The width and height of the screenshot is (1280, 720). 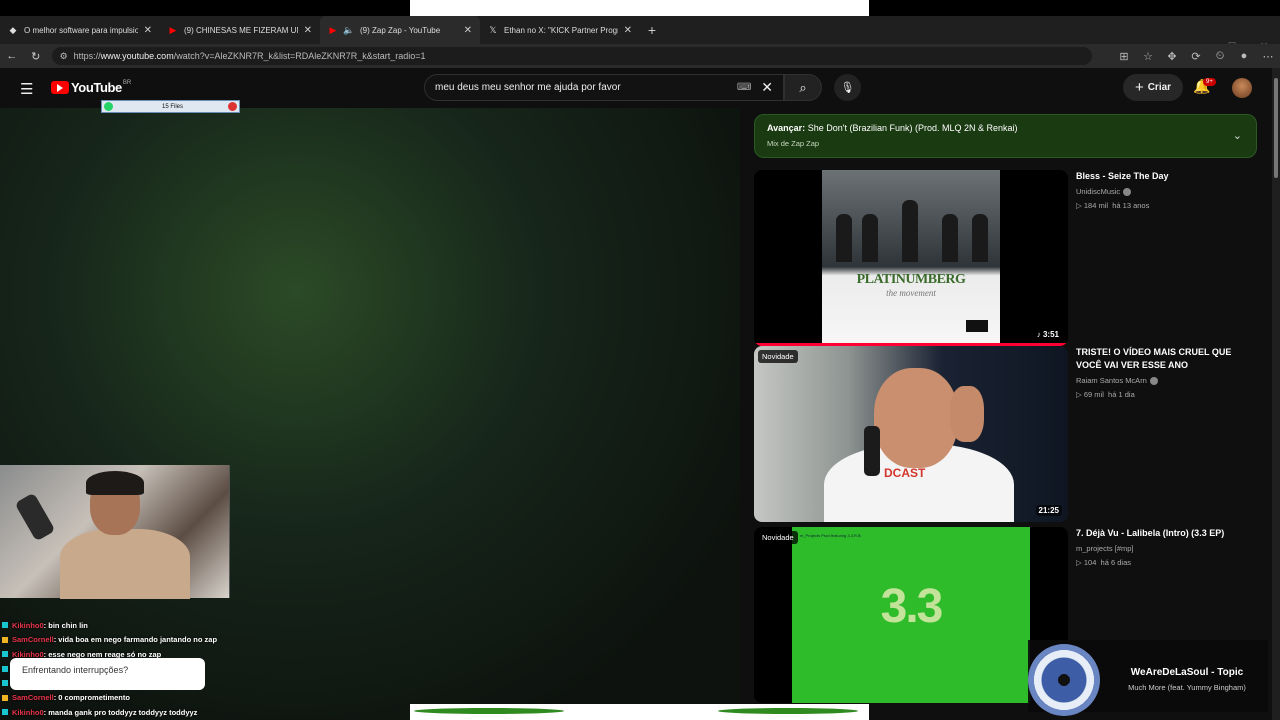 What do you see at coordinates (803, 87) in the screenshot?
I see `search-button: ⌕` at bounding box center [803, 87].